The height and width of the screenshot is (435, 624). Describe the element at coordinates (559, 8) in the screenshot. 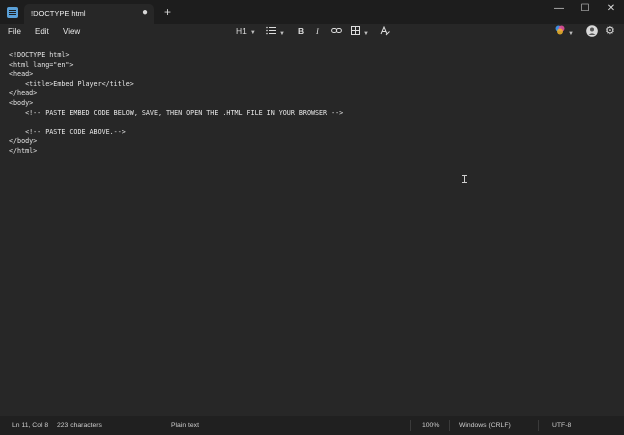

I see `minimize-button: —` at that location.